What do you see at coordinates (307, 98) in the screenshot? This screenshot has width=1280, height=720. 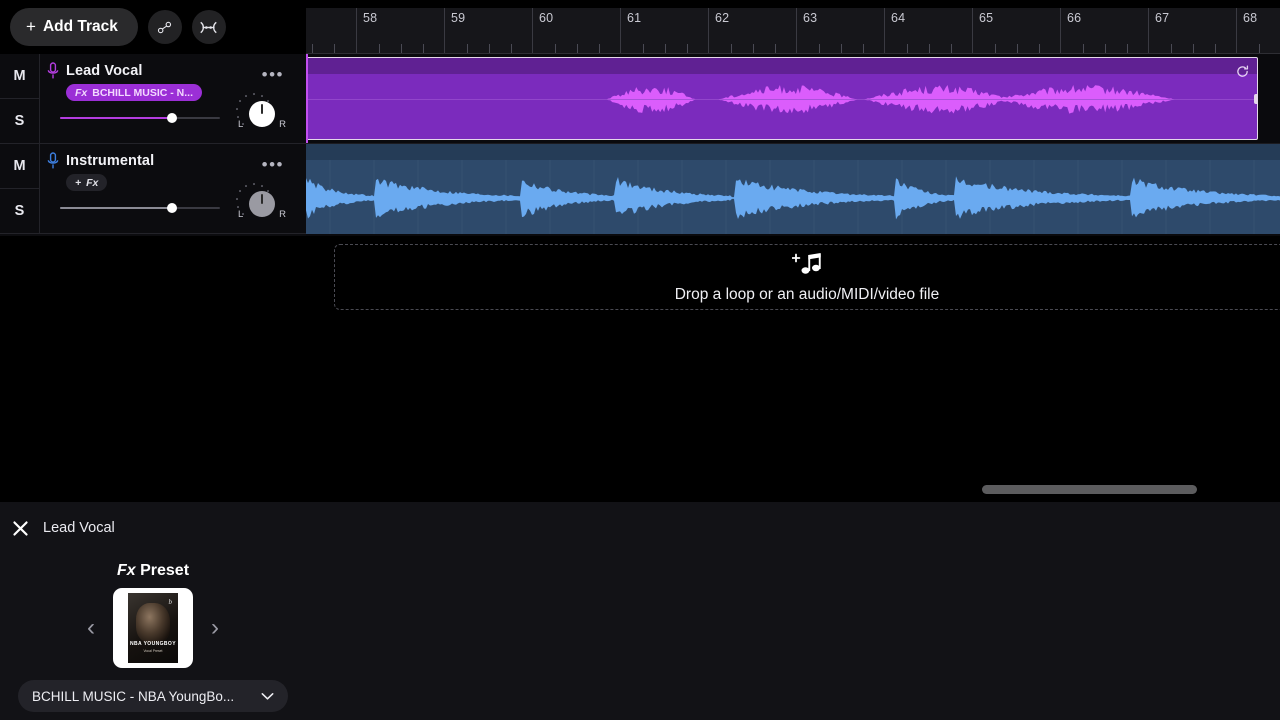 I see `playhead` at bounding box center [307, 98].